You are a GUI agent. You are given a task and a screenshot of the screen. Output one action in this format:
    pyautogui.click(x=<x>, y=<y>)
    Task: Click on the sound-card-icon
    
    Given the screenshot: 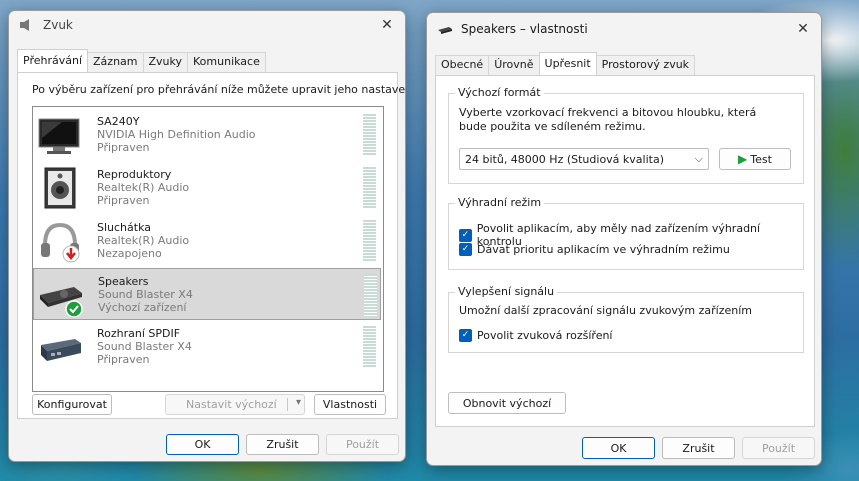 What is the action you would take?
    pyautogui.click(x=61, y=302)
    